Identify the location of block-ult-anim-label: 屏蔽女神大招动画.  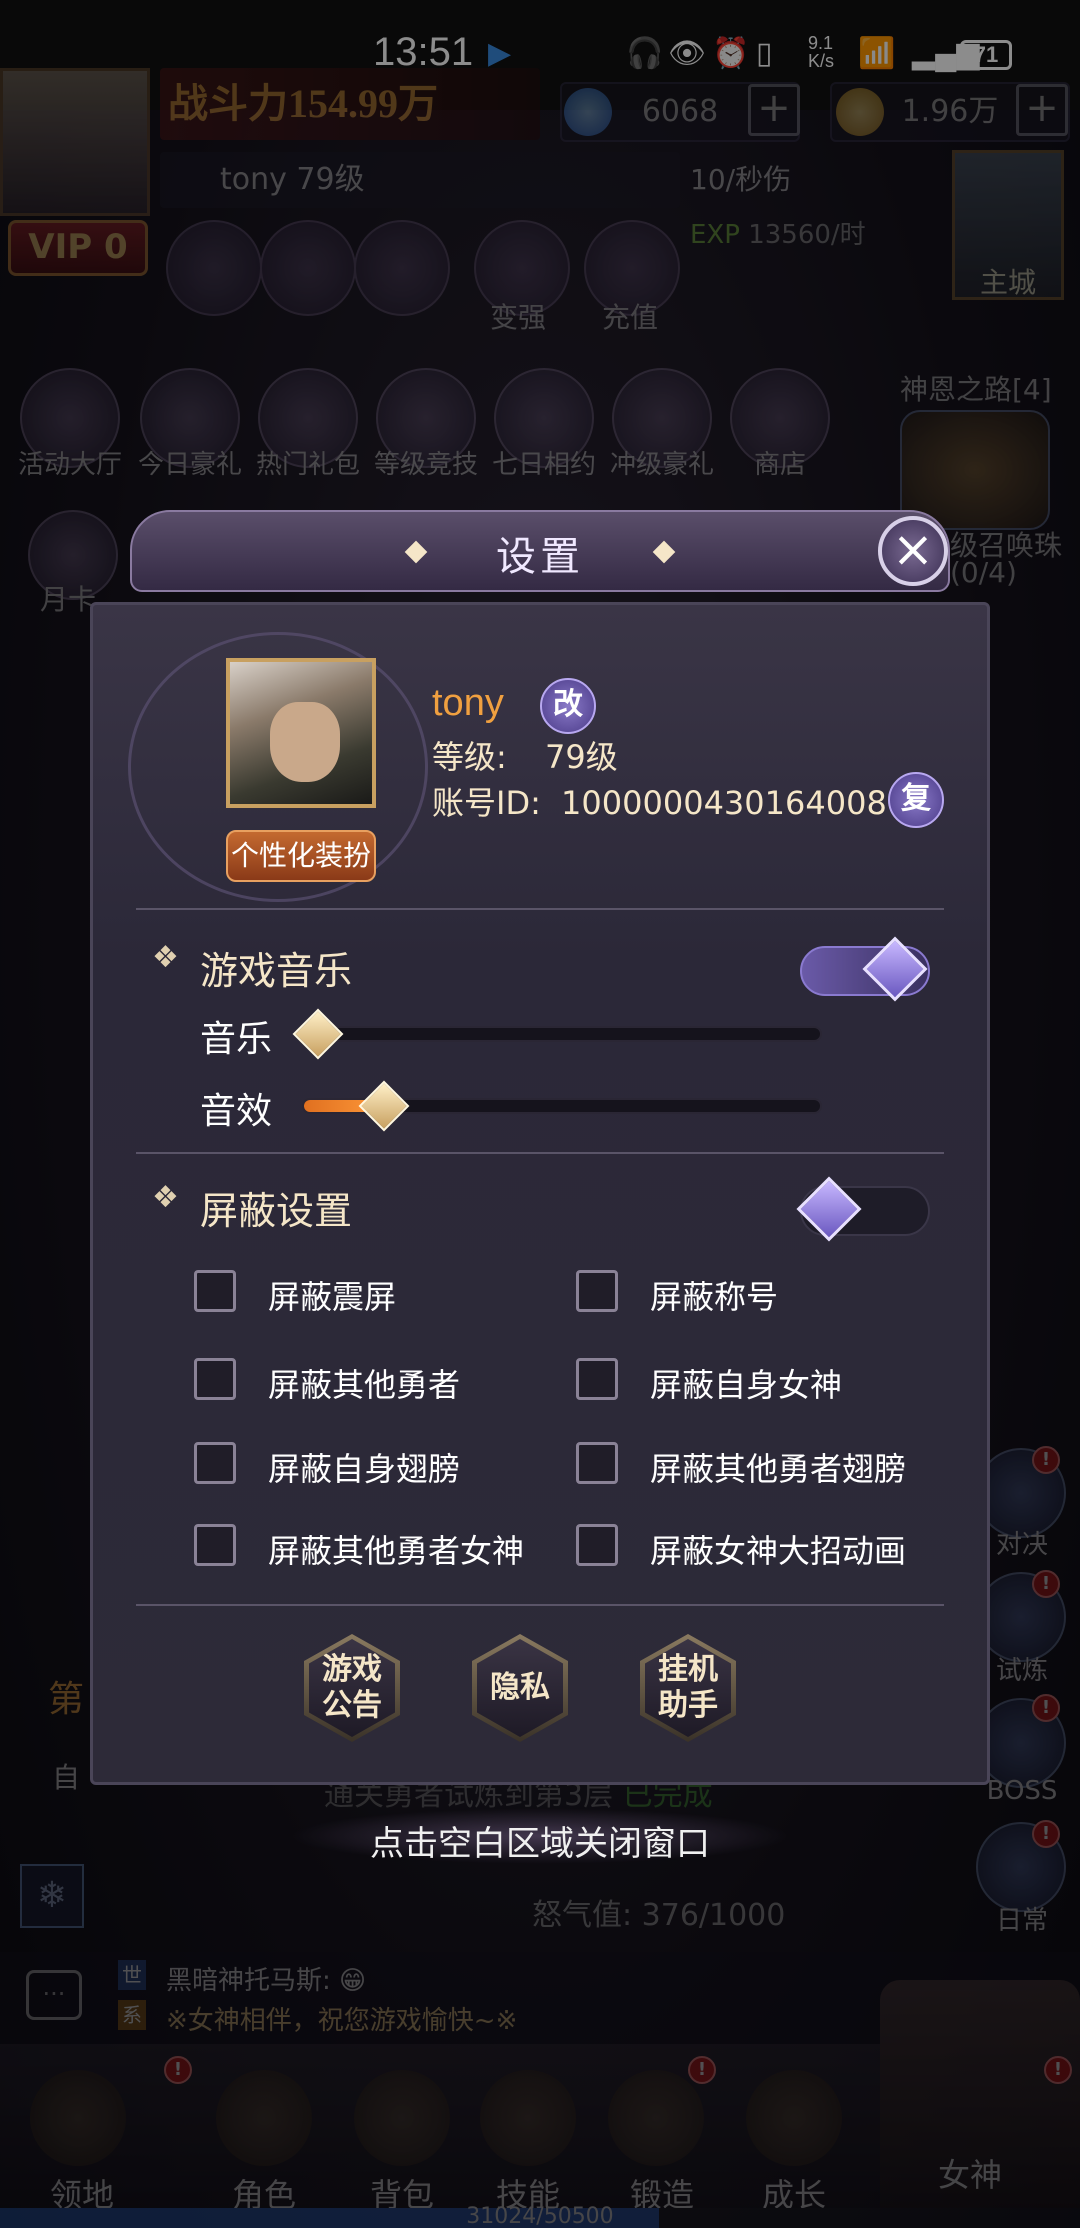
(778, 1551).